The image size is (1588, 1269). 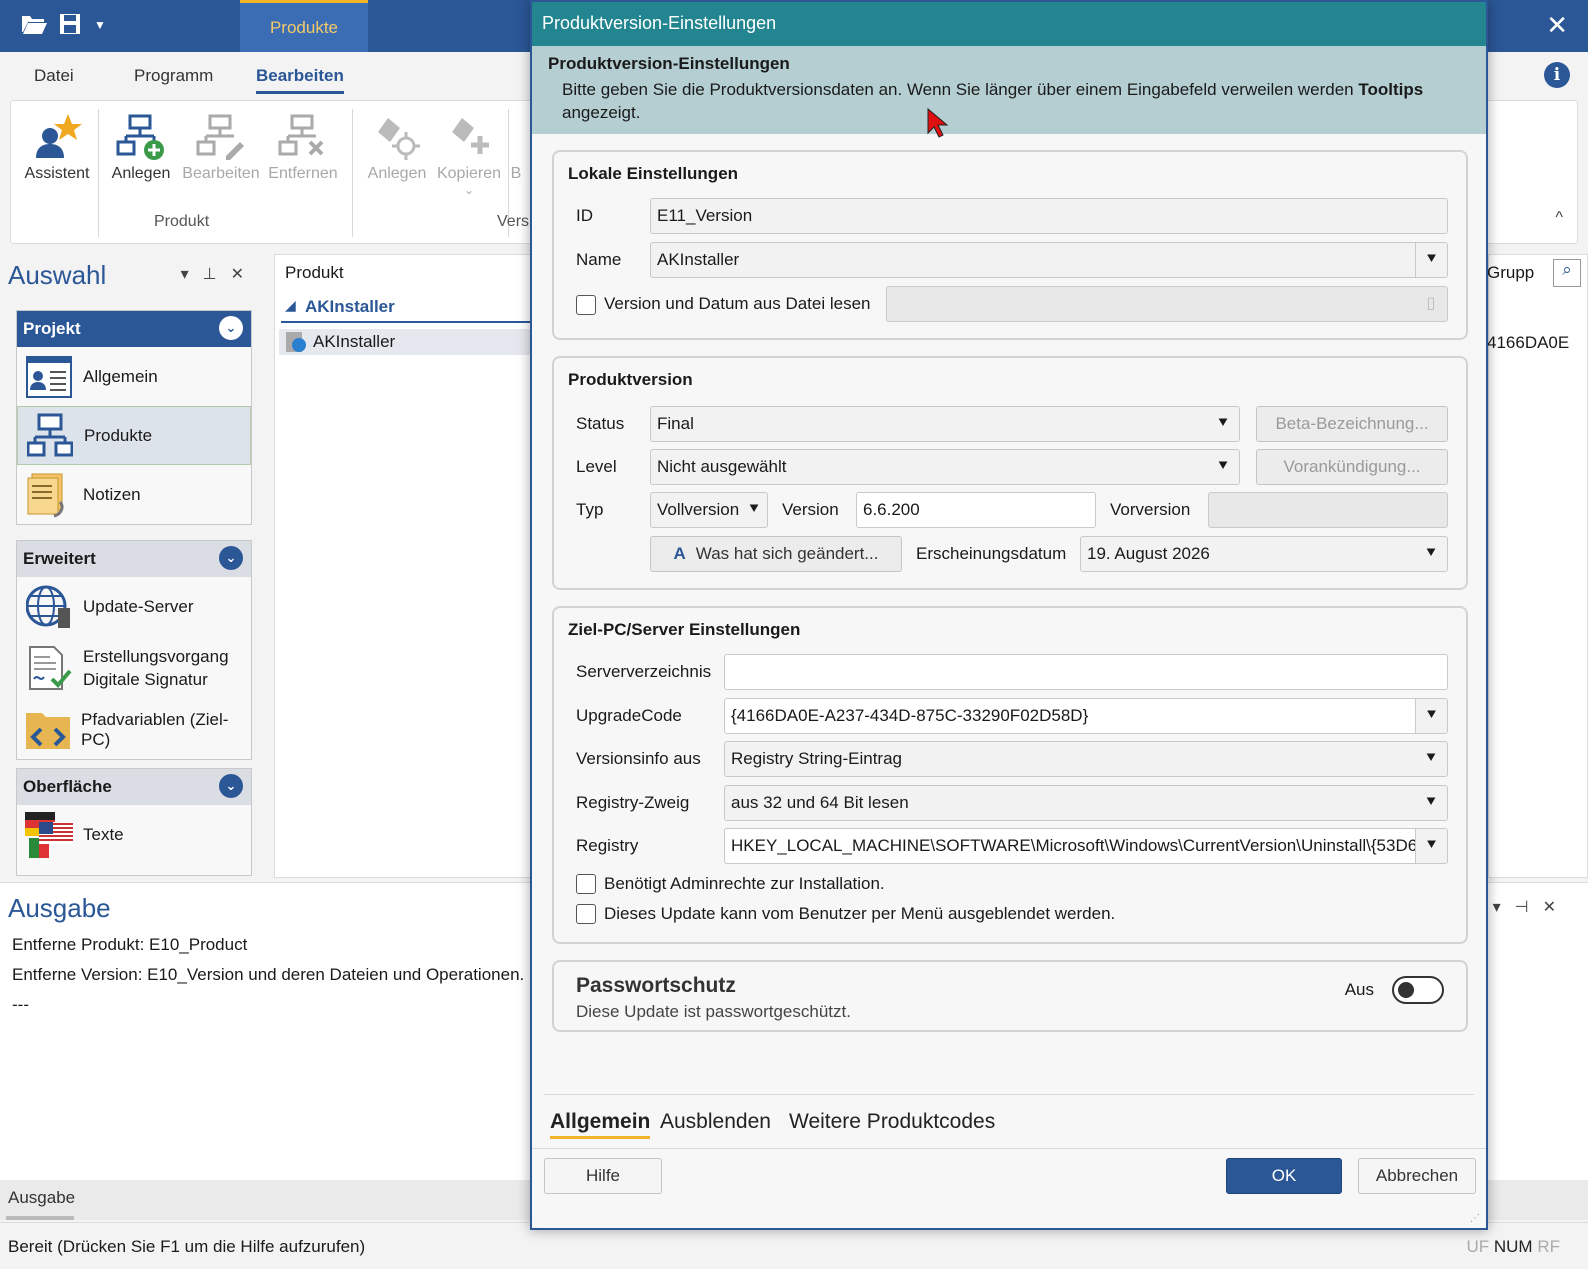 What do you see at coordinates (100, 25) in the screenshot?
I see `quick-access-dropdown-icon: ▼` at bounding box center [100, 25].